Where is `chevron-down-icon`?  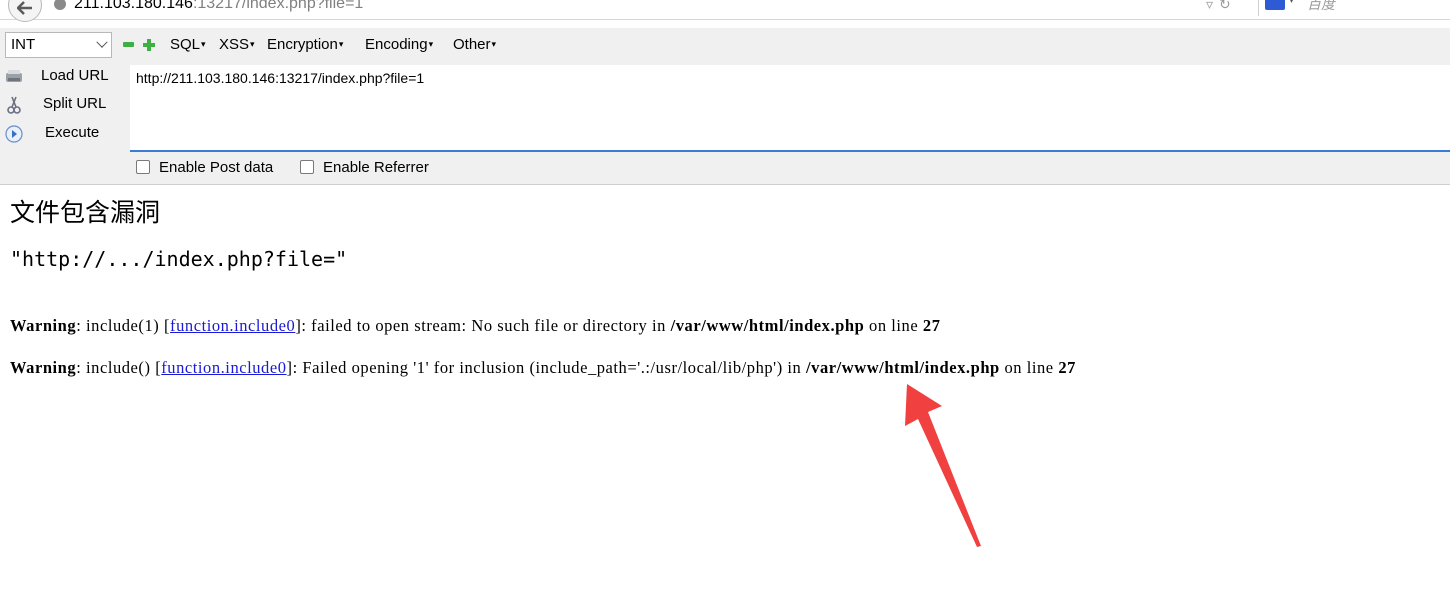 chevron-down-icon is located at coordinates (102, 42).